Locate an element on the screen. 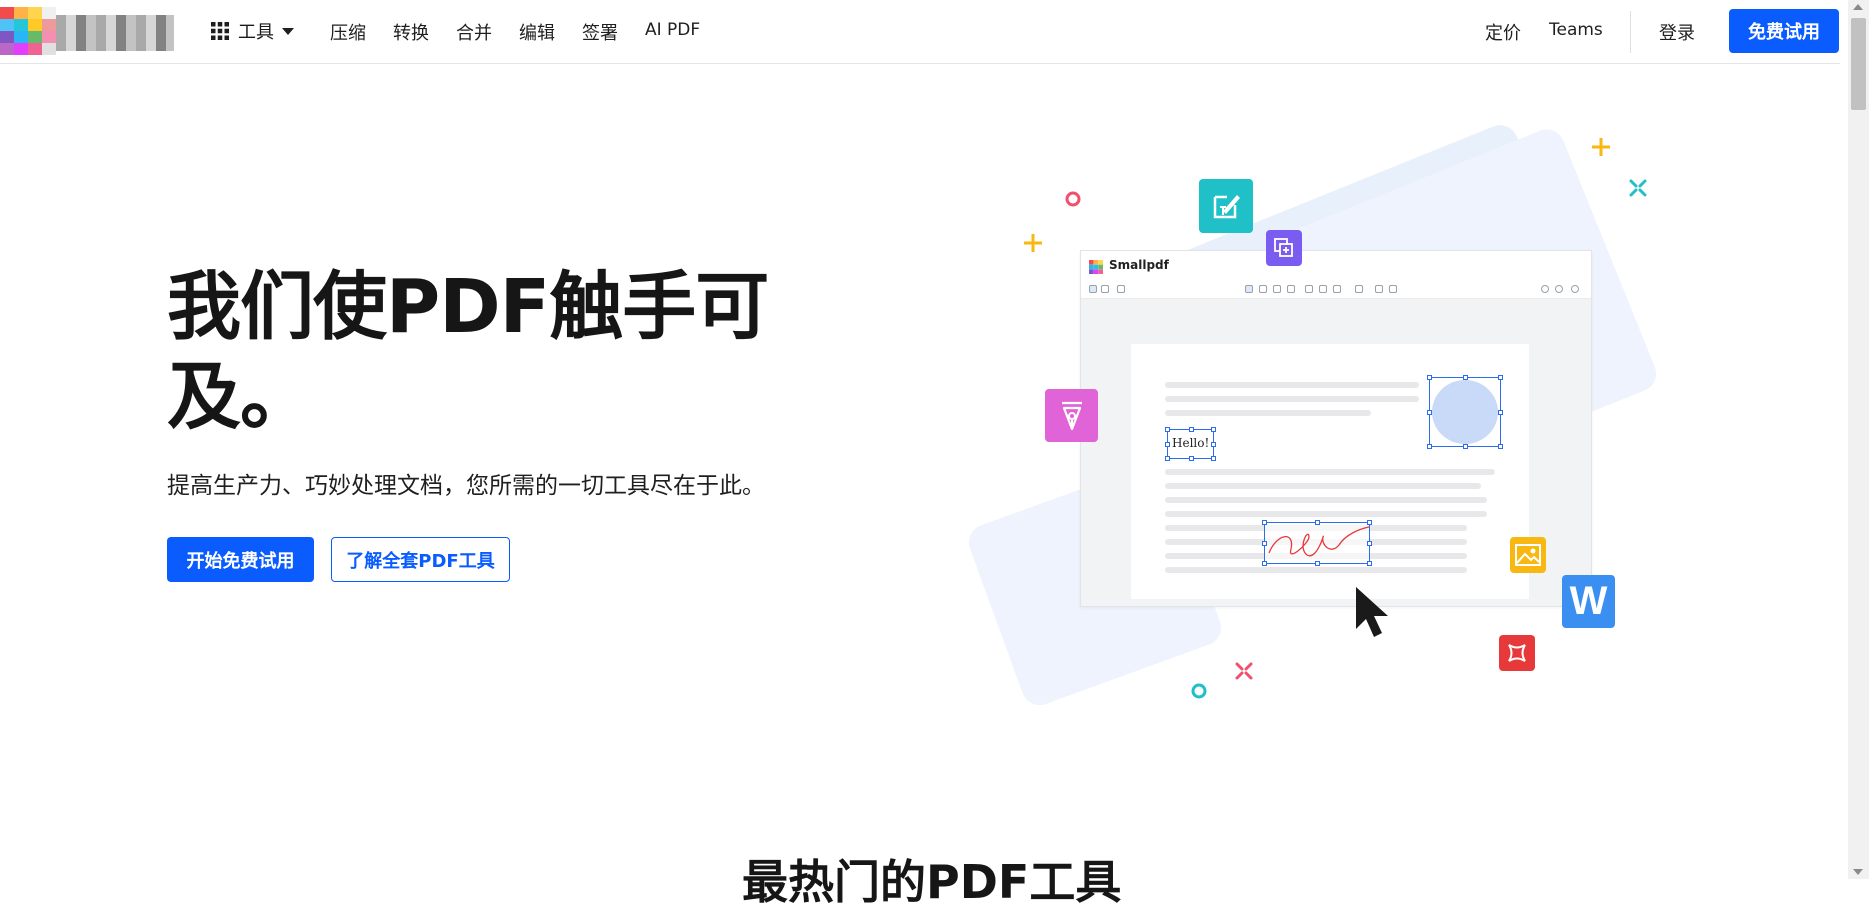 Image resolution: width=1869 pixels, height=912 pixels. text-tool-icon is located at coordinates (1309, 289).